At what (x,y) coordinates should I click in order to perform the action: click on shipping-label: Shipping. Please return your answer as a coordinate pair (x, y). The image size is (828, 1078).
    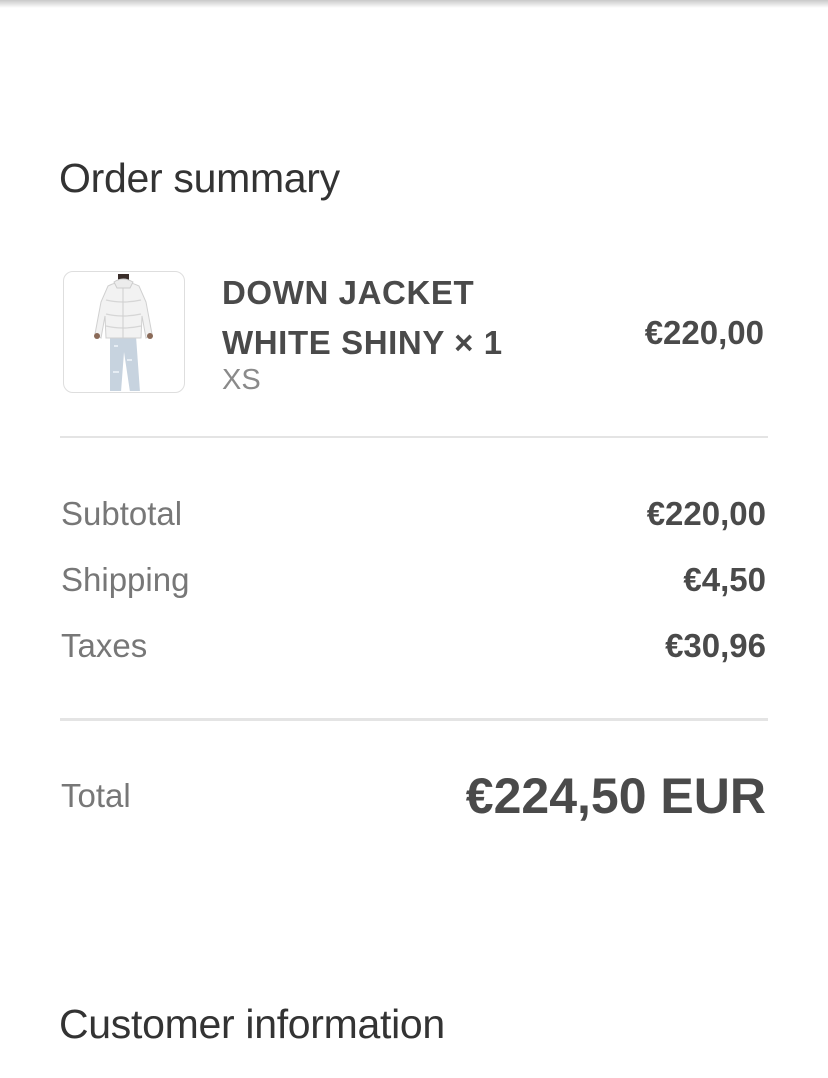
    Looking at the image, I should click on (125, 579).